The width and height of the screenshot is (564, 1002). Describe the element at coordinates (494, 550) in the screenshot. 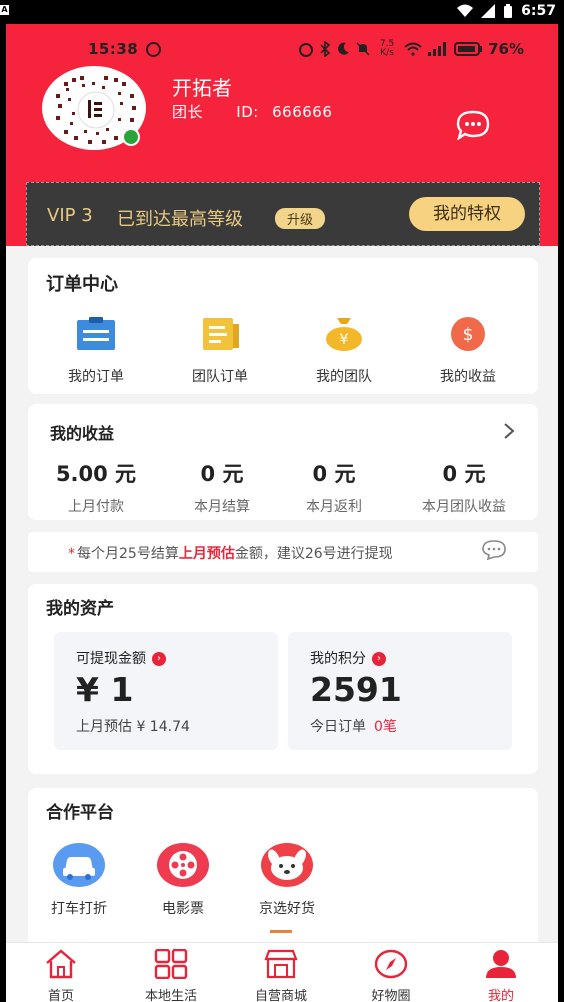

I see `comment-icon` at that location.